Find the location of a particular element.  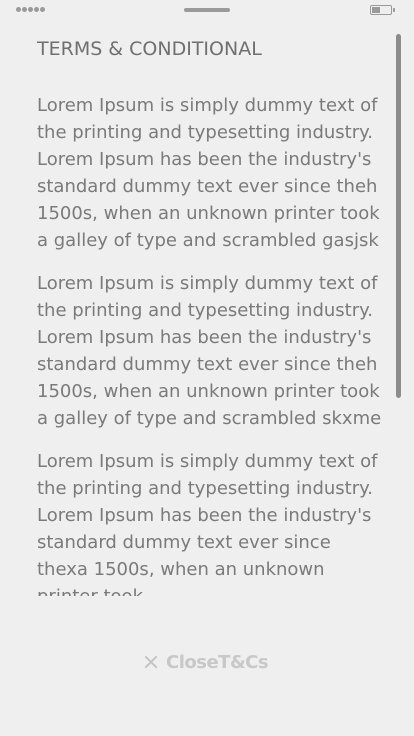

battery-level-fill is located at coordinates (376, 10).